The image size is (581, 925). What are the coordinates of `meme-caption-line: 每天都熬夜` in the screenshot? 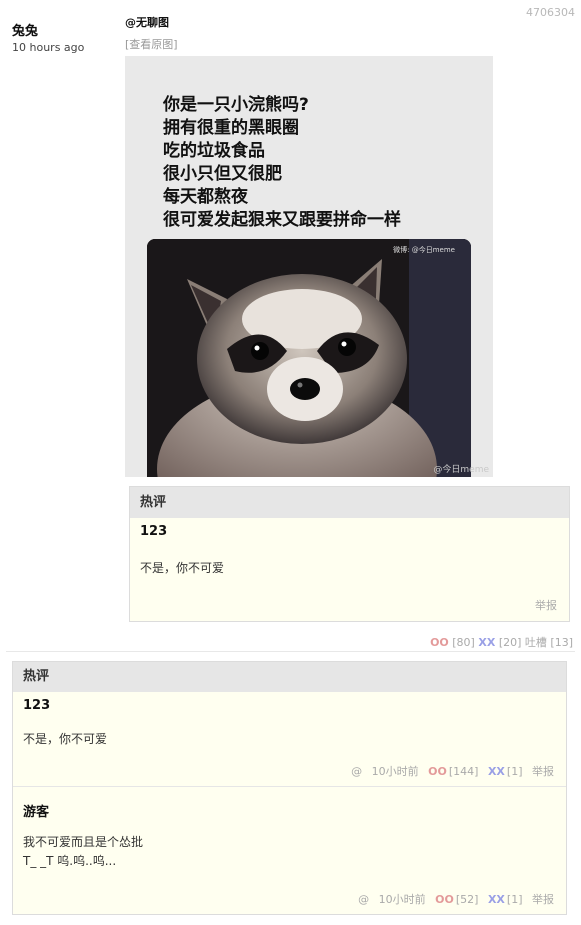 It's located at (205, 197).